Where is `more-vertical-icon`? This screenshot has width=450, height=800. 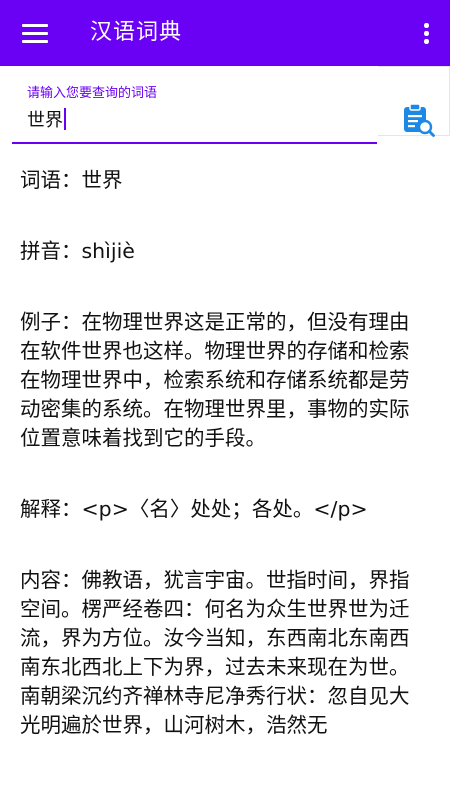 more-vertical-icon is located at coordinates (426, 25).